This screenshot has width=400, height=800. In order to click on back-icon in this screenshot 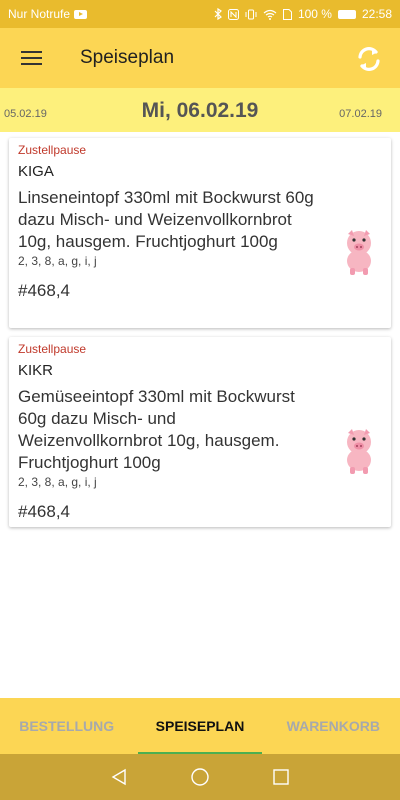, I will do `click(119, 777)`.